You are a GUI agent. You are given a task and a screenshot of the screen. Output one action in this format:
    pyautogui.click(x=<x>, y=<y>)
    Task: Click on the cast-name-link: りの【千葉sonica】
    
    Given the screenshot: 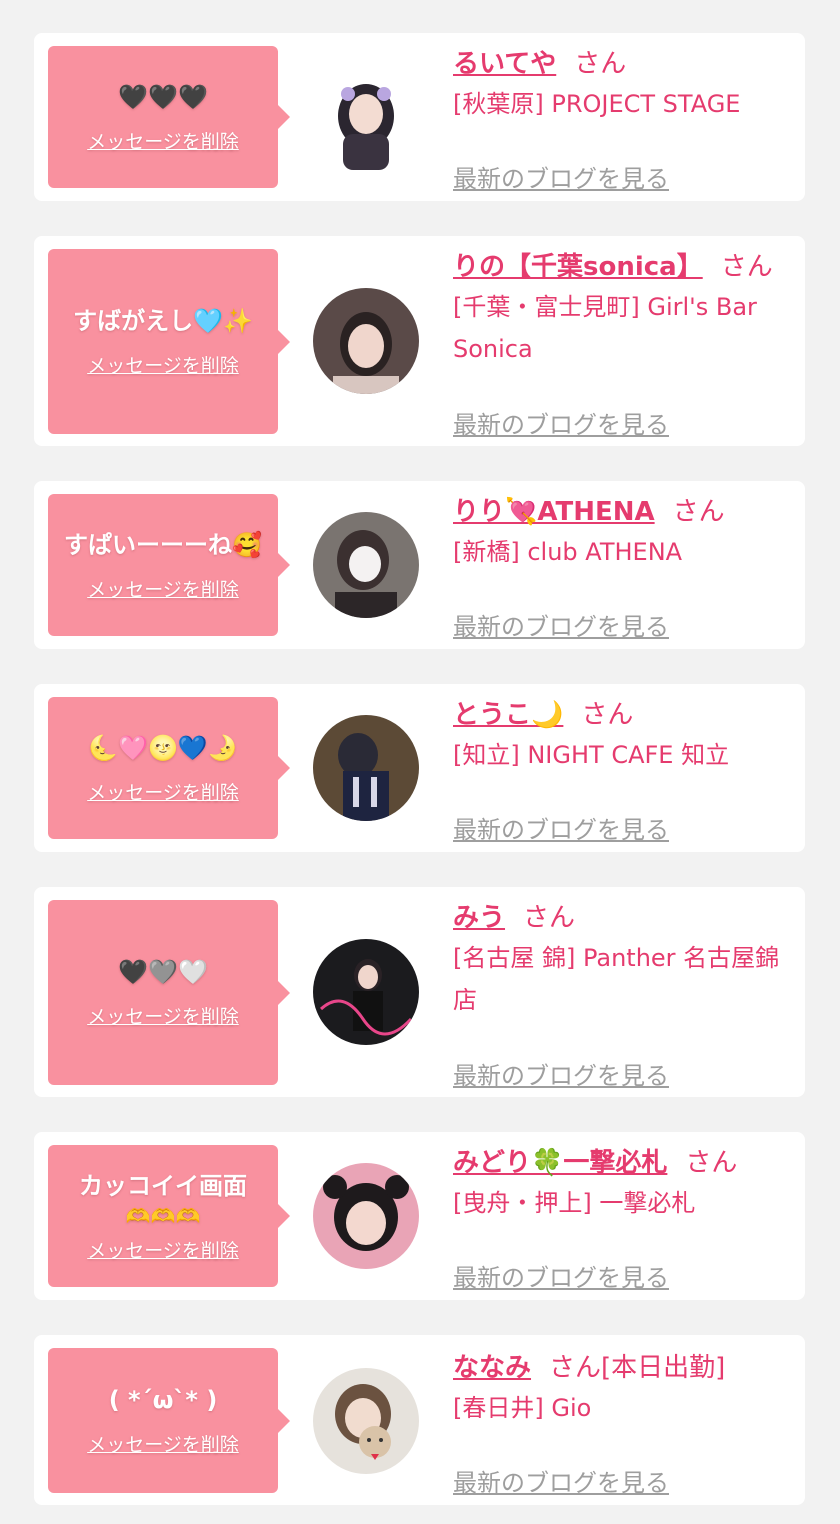 What is the action you would take?
    pyautogui.click(x=578, y=267)
    